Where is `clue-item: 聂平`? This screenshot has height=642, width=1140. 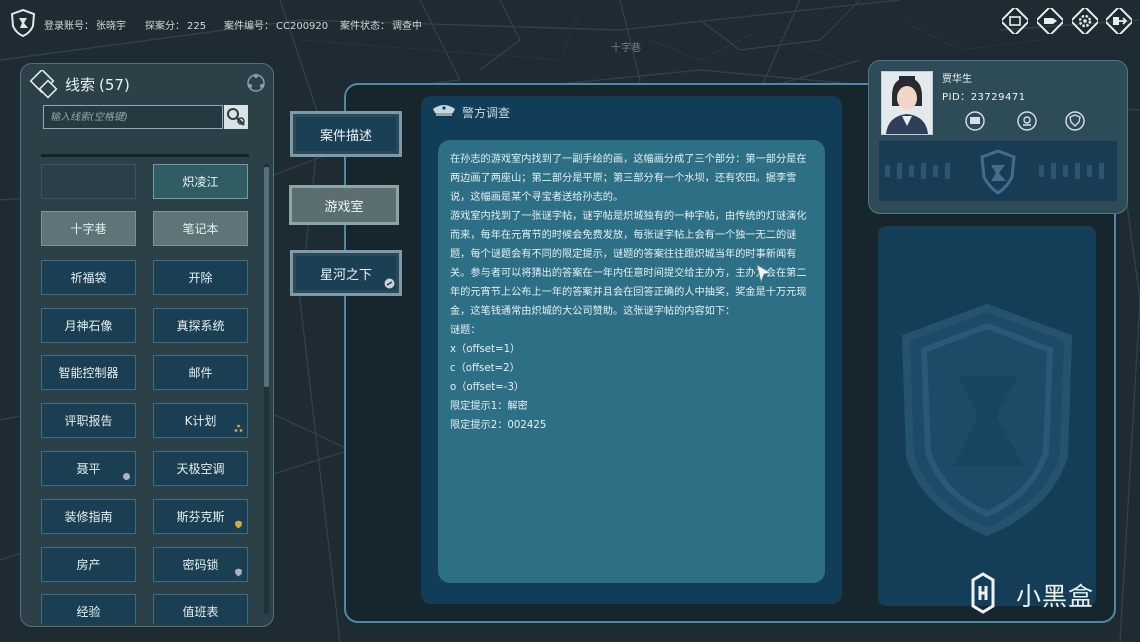 clue-item: 聂平 is located at coordinates (88, 468).